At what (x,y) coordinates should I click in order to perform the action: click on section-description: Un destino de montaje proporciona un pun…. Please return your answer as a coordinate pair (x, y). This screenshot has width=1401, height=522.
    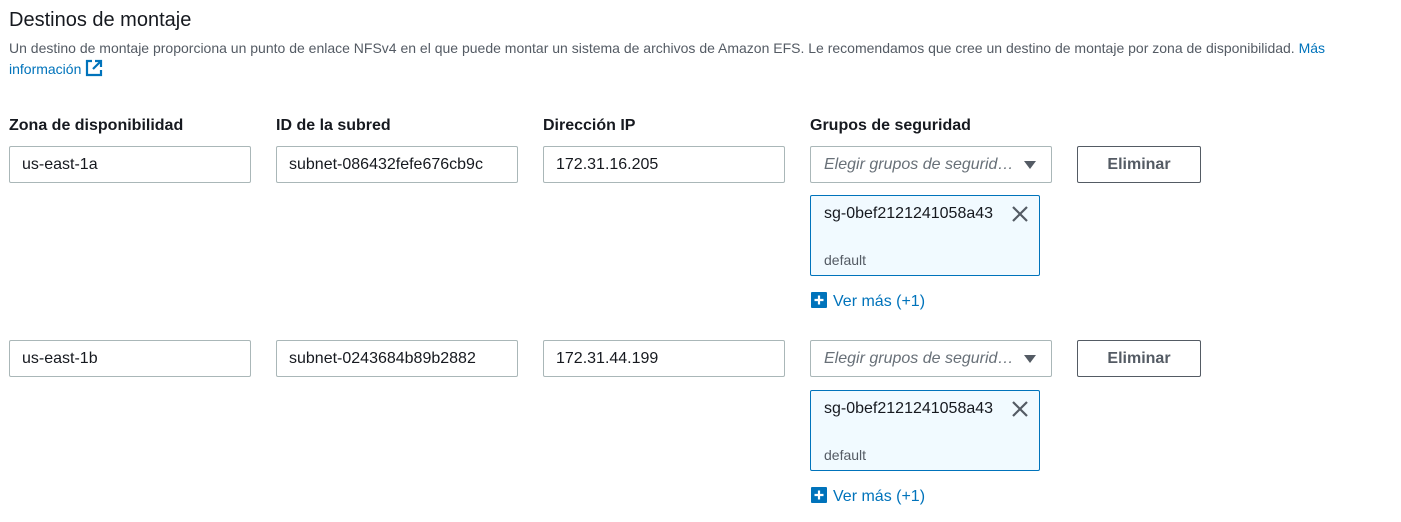
    Looking at the image, I should click on (674, 60).